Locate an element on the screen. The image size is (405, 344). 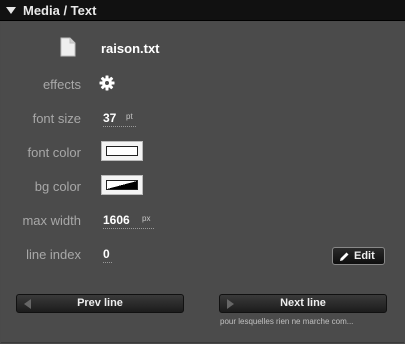
line-index-label: line index is located at coordinates (53, 254).